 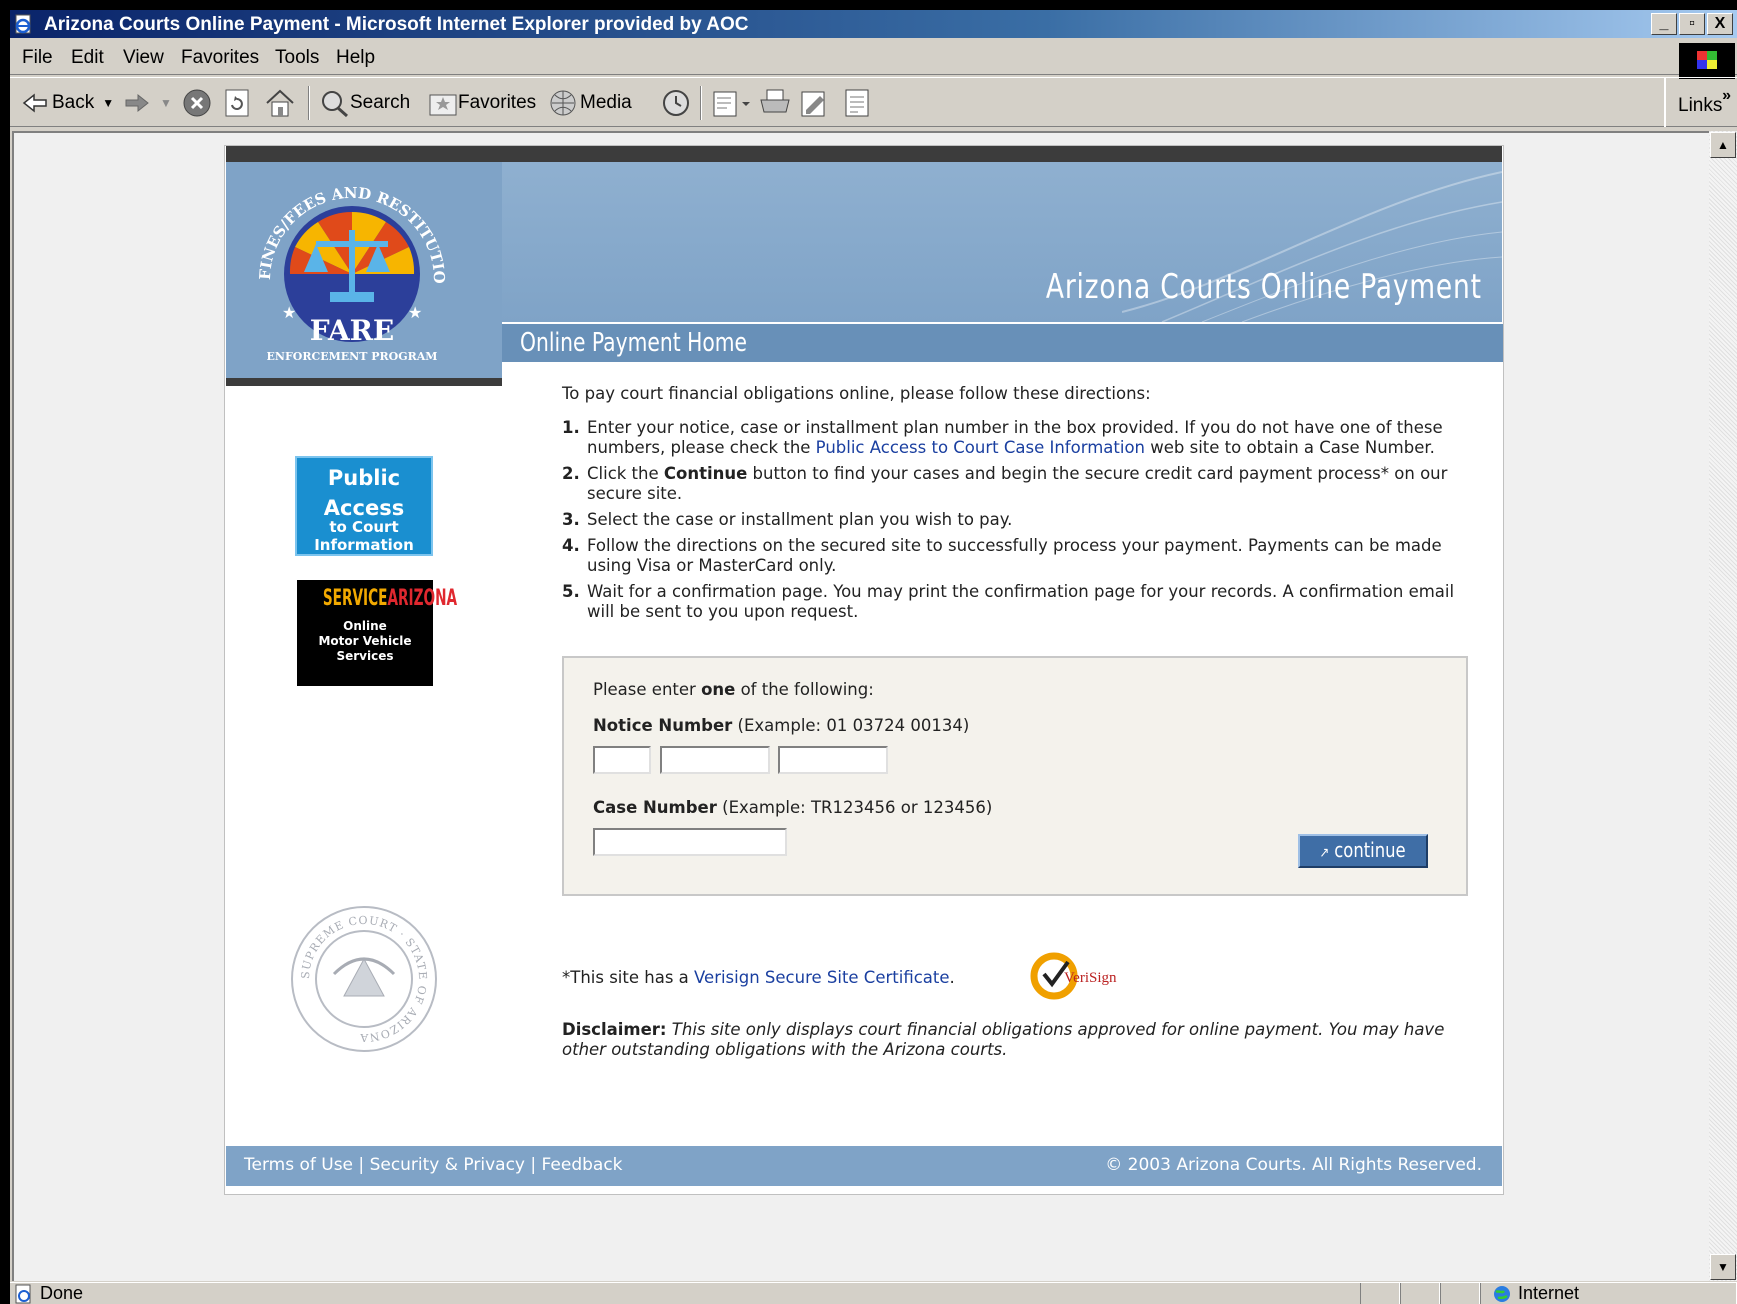 I want to click on back-label: Back, so click(x=73, y=102).